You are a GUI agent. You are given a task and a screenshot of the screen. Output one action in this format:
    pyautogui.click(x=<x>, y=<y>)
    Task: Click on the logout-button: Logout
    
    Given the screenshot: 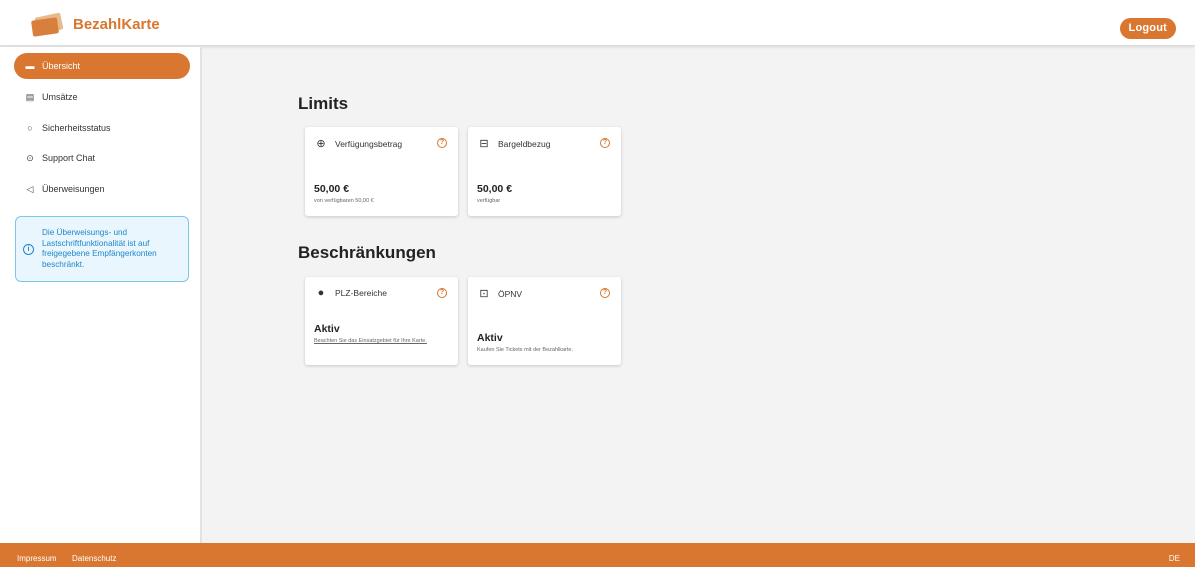 What is the action you would take?
    pyautogui.click(x=1147, y=28)
    